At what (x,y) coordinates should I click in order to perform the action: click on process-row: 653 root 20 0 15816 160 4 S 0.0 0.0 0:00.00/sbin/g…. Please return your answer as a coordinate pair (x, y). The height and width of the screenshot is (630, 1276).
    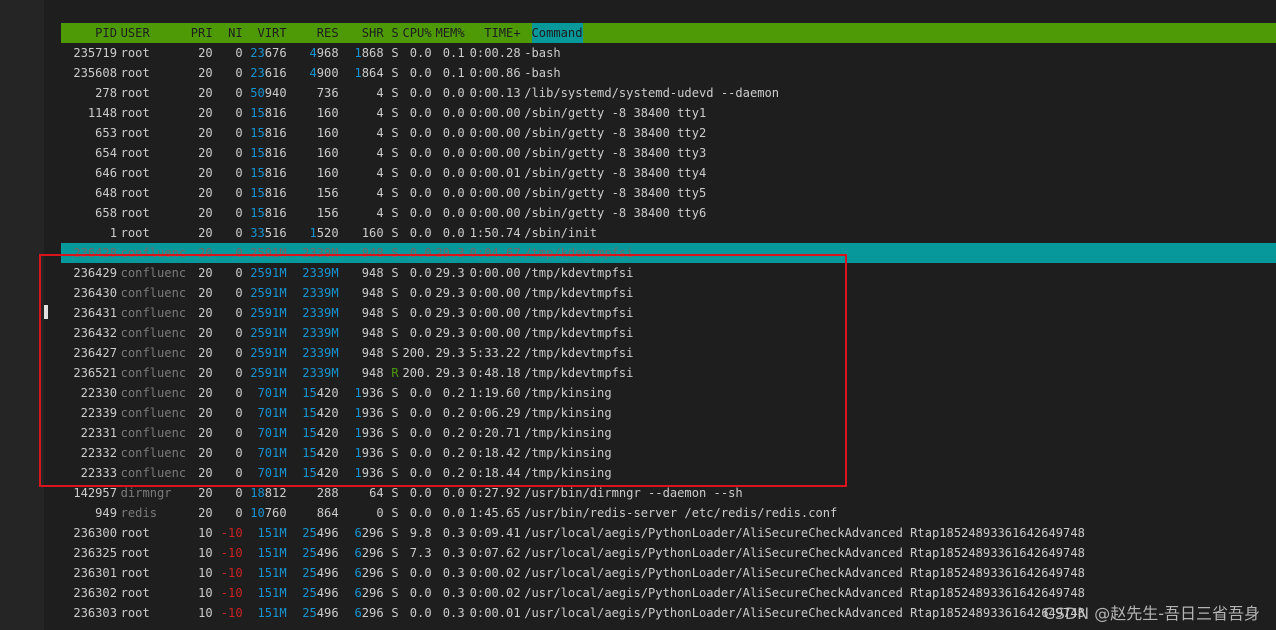
    Looking at the image, I should click on (668, 133).